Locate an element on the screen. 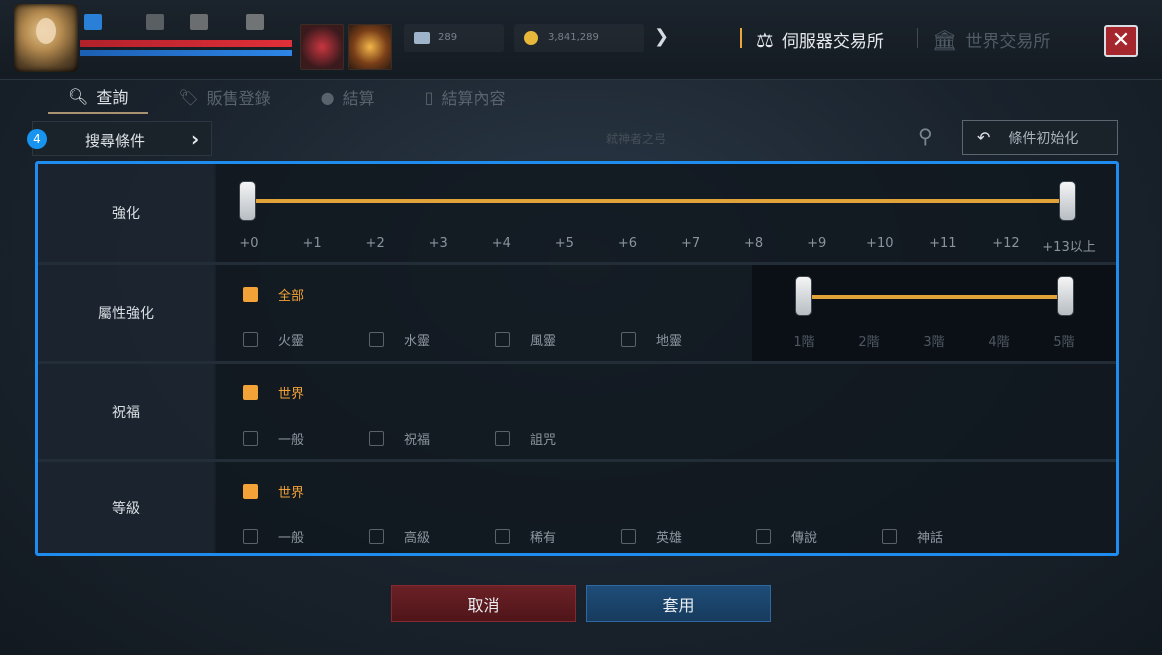  enhance-tick-label: +12 is located at coordinates (1006, 243).